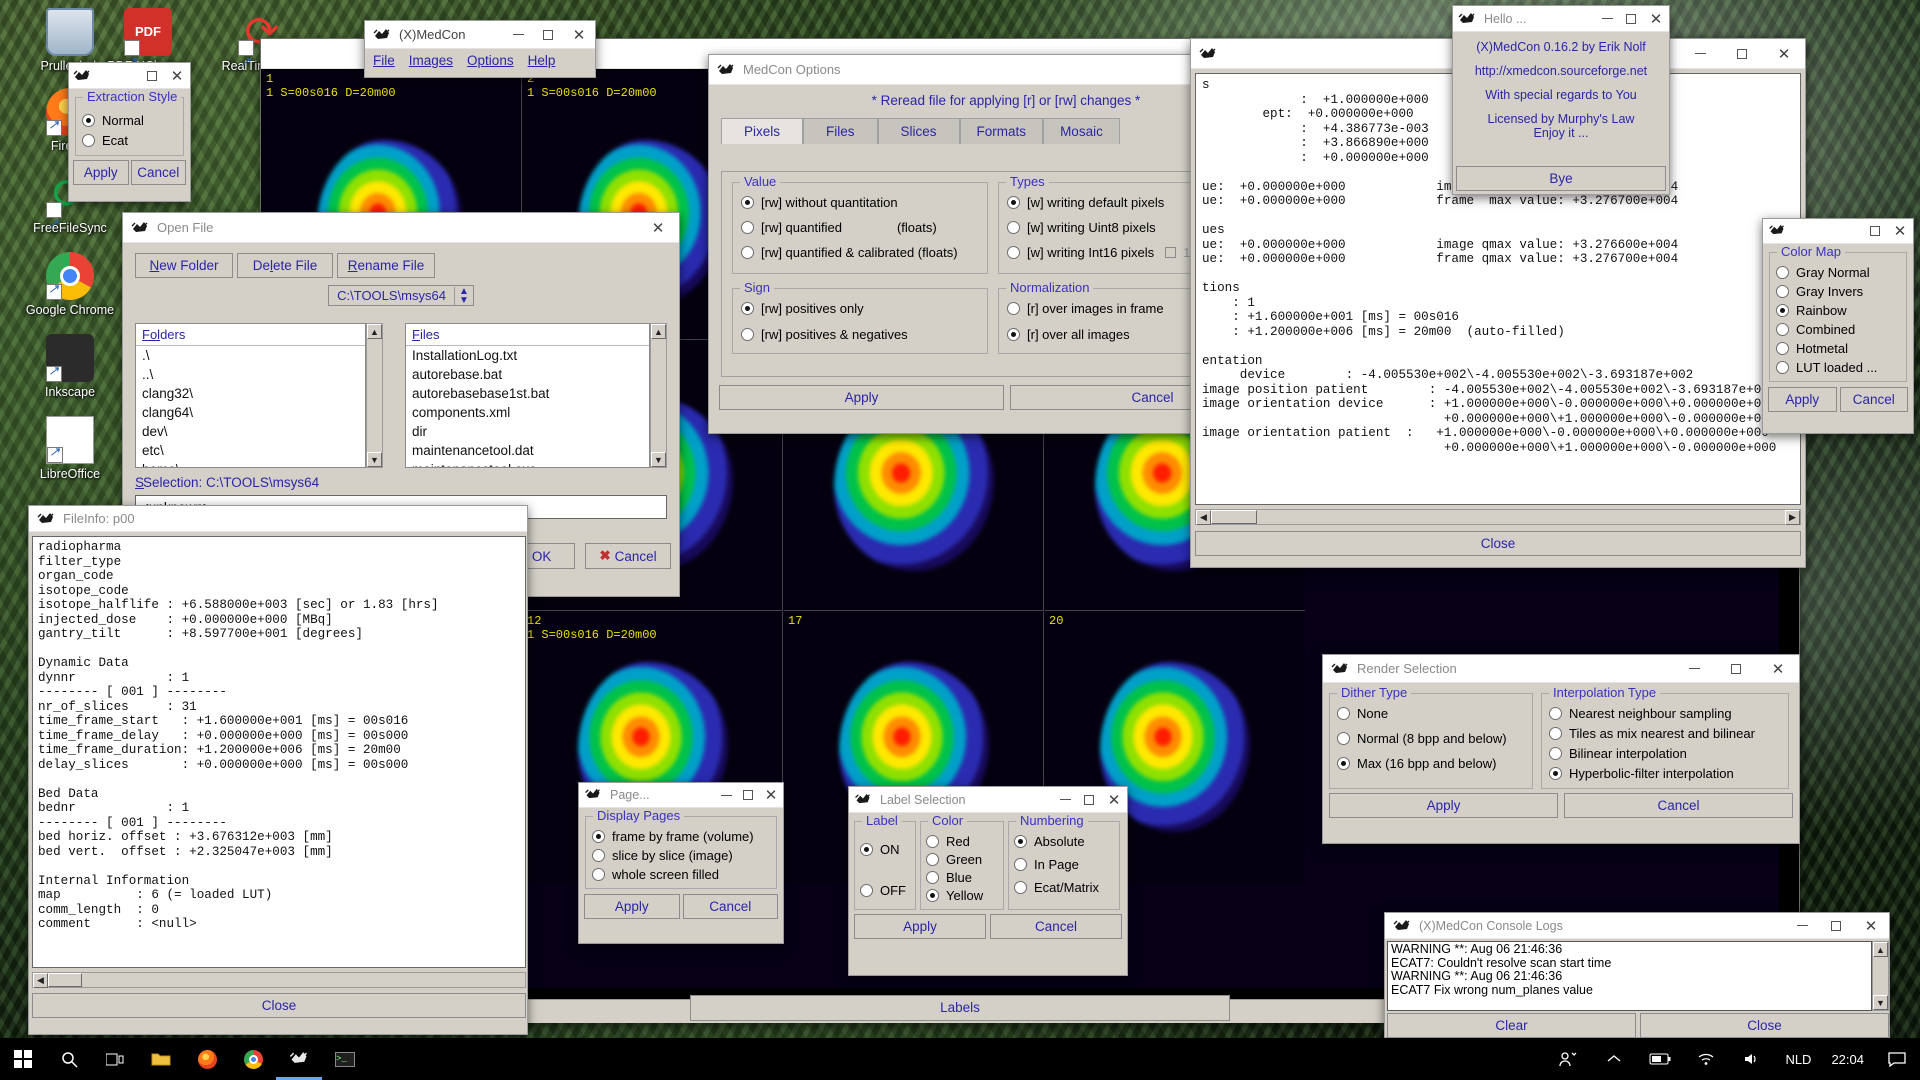 Image resolution: width=1920 pixels, height=1080 pixels. Describe the element at coordinates (299, 1059) in the screenshot. I see `taskbar-xmedcon-icon` at that location.